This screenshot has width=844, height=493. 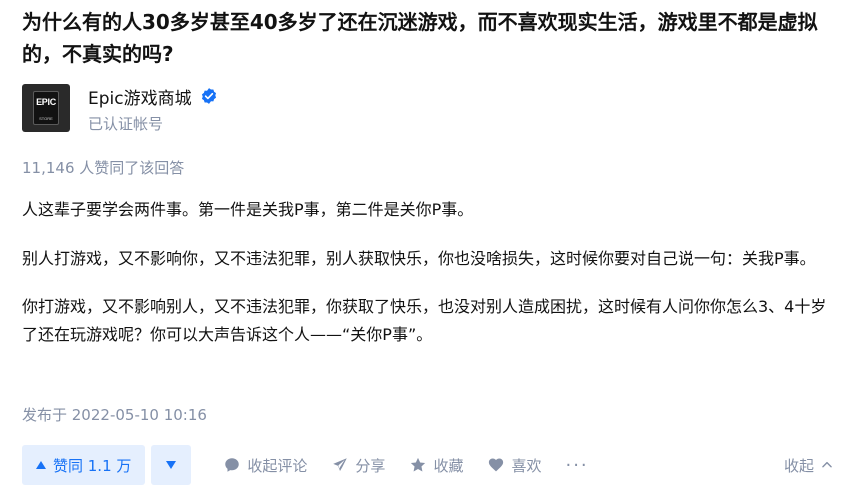 What do you see at coordinates (46, 102) in the screenshot?
I see `avatar-logo-text: EPIC` at bounding box center [46, 102].